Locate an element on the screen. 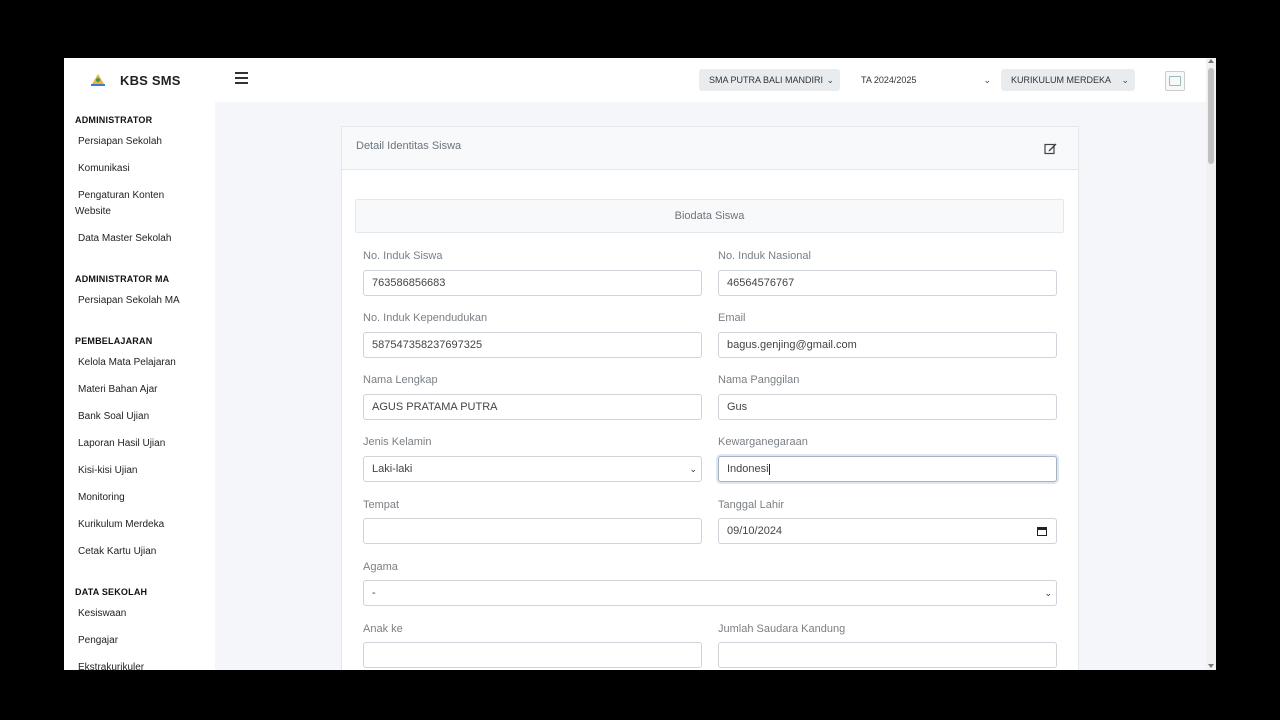  sidebar-item-bank-soal-ujian: Bank Soal Ujian is located at coordinates (140, 417).